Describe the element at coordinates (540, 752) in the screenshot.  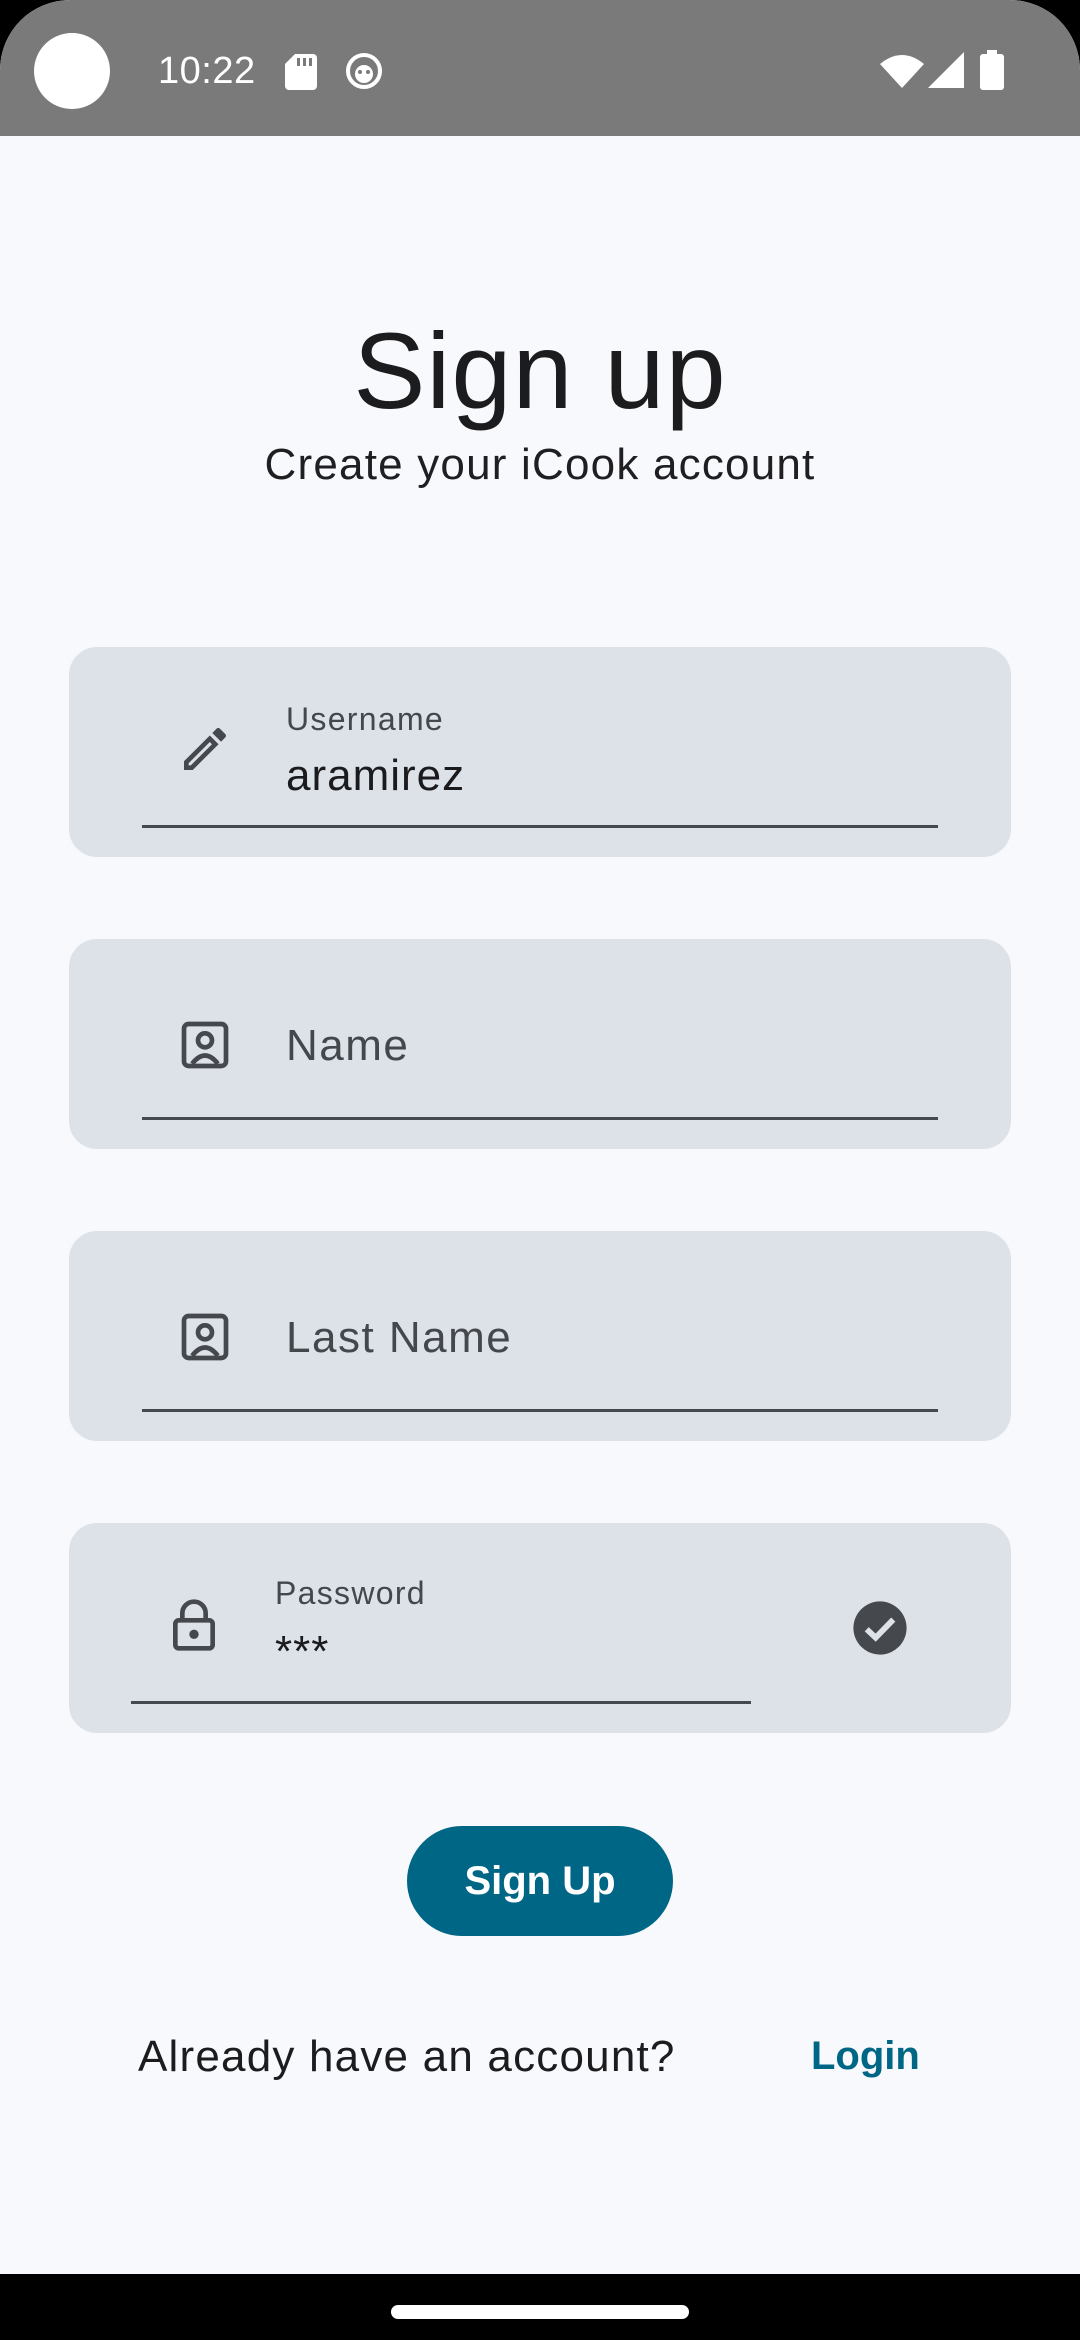
I see `username-field: Username aramirez` at that location.